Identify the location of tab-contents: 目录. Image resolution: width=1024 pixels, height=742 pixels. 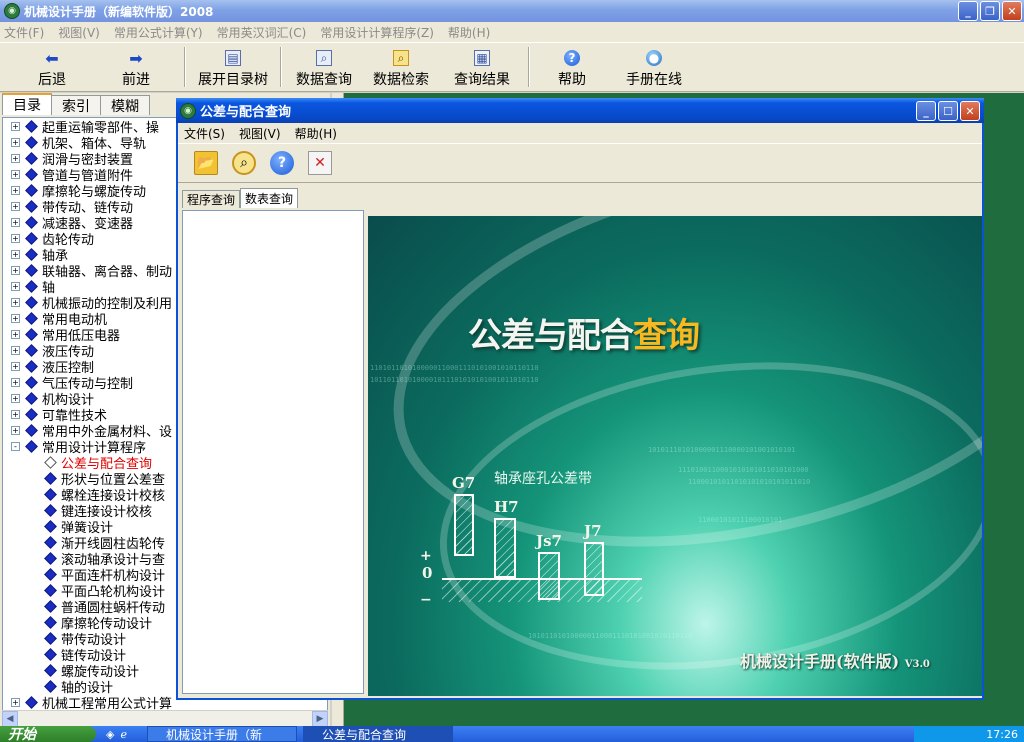
(27, 104).